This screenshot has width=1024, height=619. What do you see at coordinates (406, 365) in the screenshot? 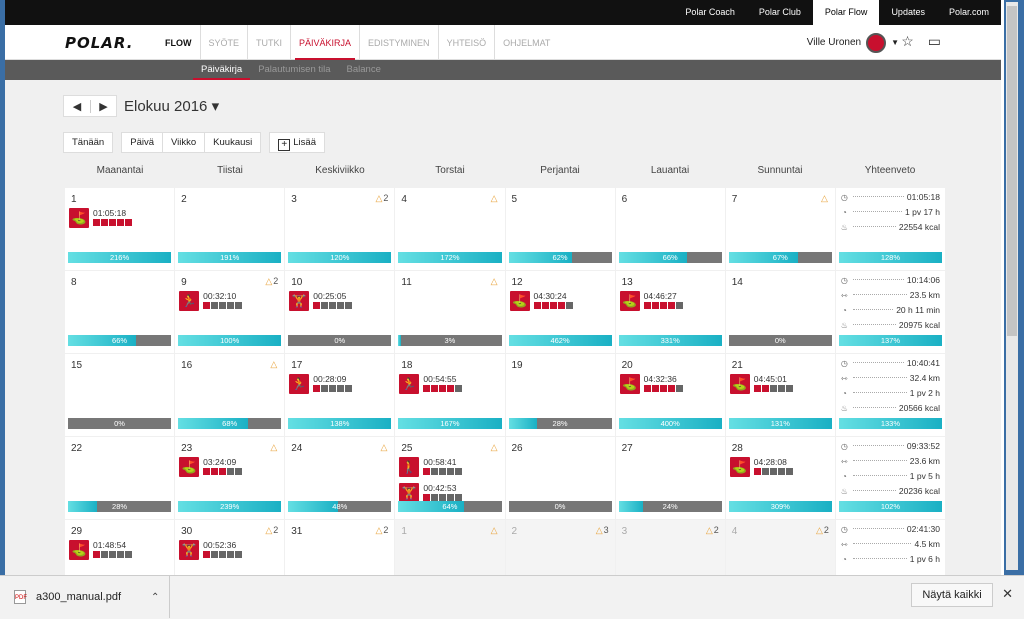
I see `day-number: 18` at bounding box center [406, 365].